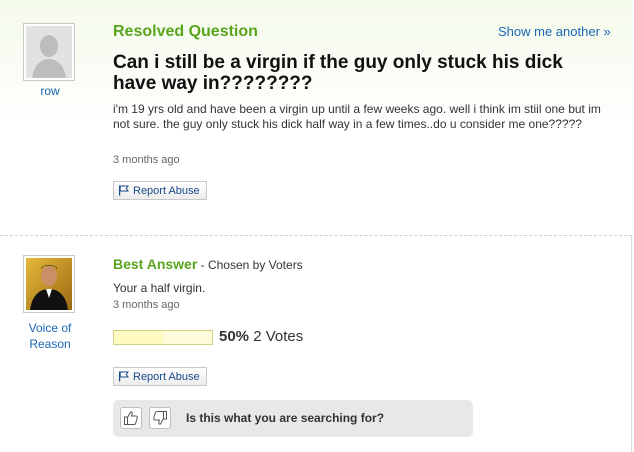  Describe the element at coordinates (276, 336) in the screenshot. I see `vote-count: 2 Votes` at that location.